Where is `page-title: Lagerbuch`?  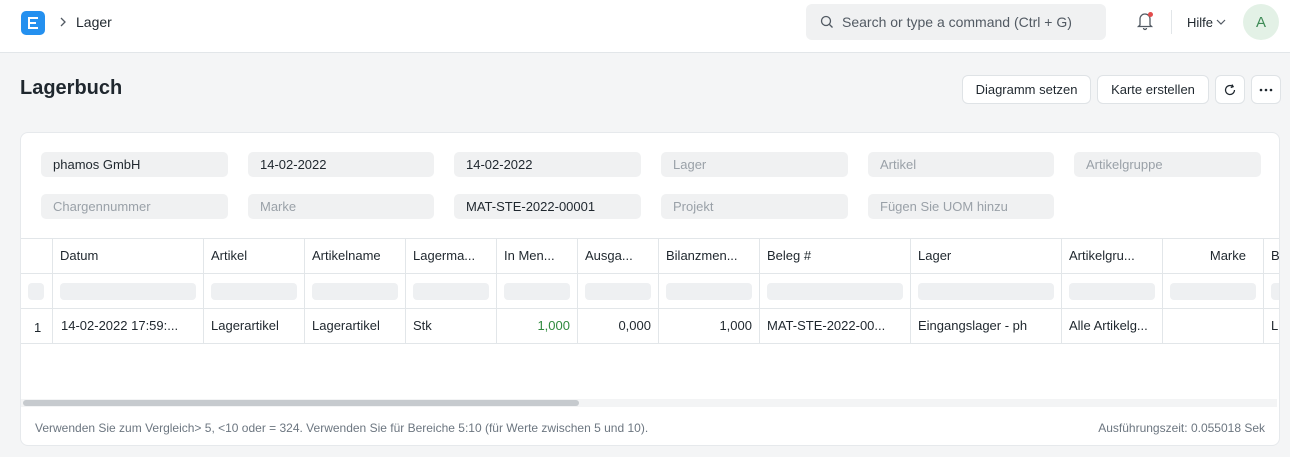 page-title: Lagerbuch is located at coordinates (71, 88).